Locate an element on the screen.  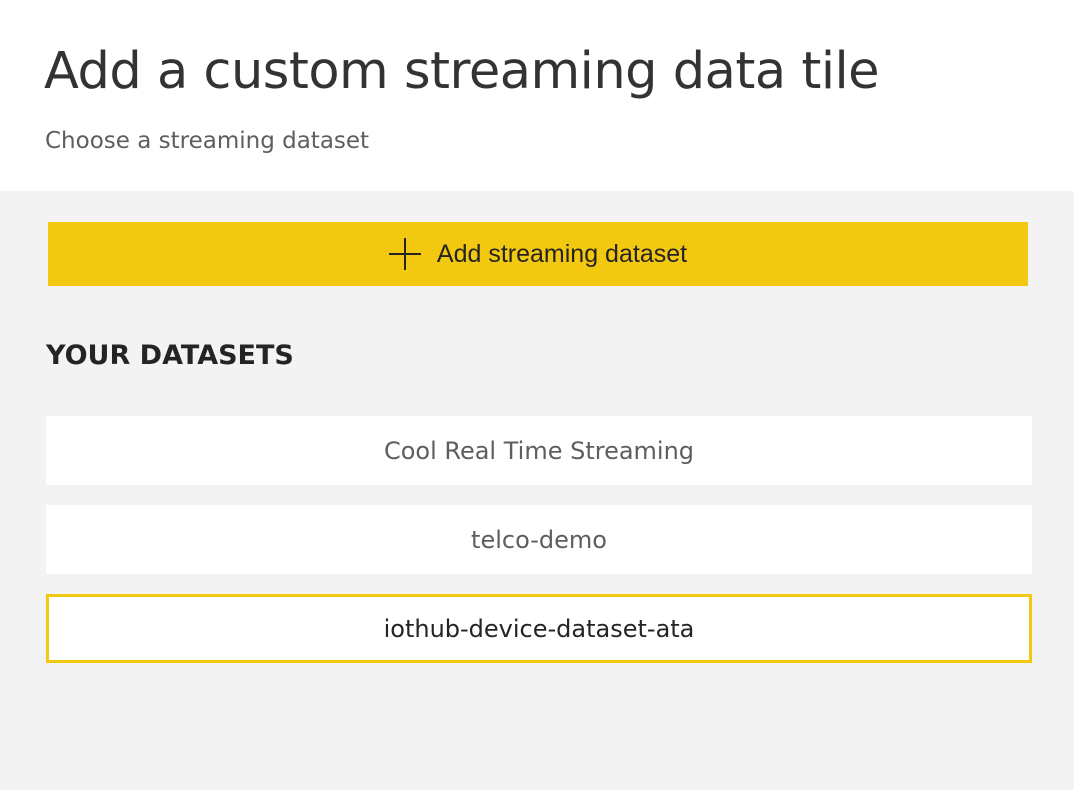
page-subtitle: Choose a streaming dataset is located at coordinates (207, 141).